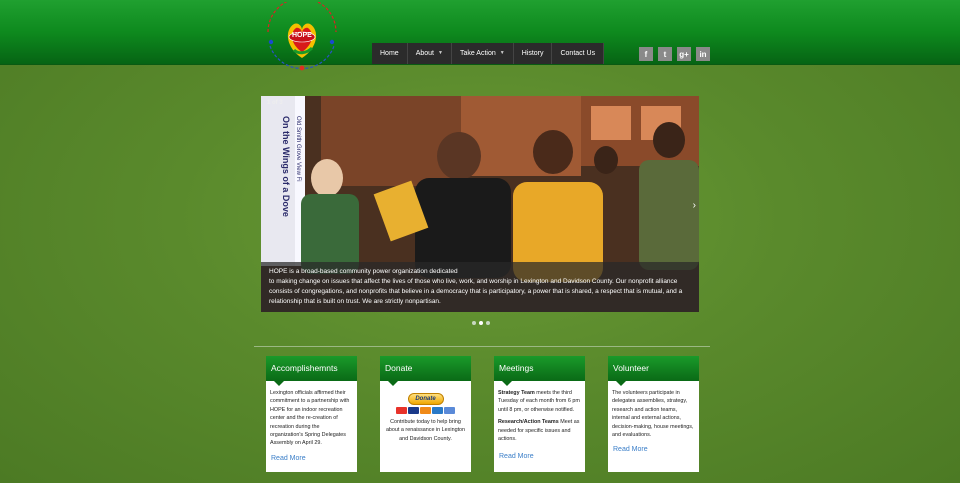 This screenshot has height=483, width=960. Describe the element at coordinates (449, 410) in the screenshot. I see `echeck-icon` at that location.